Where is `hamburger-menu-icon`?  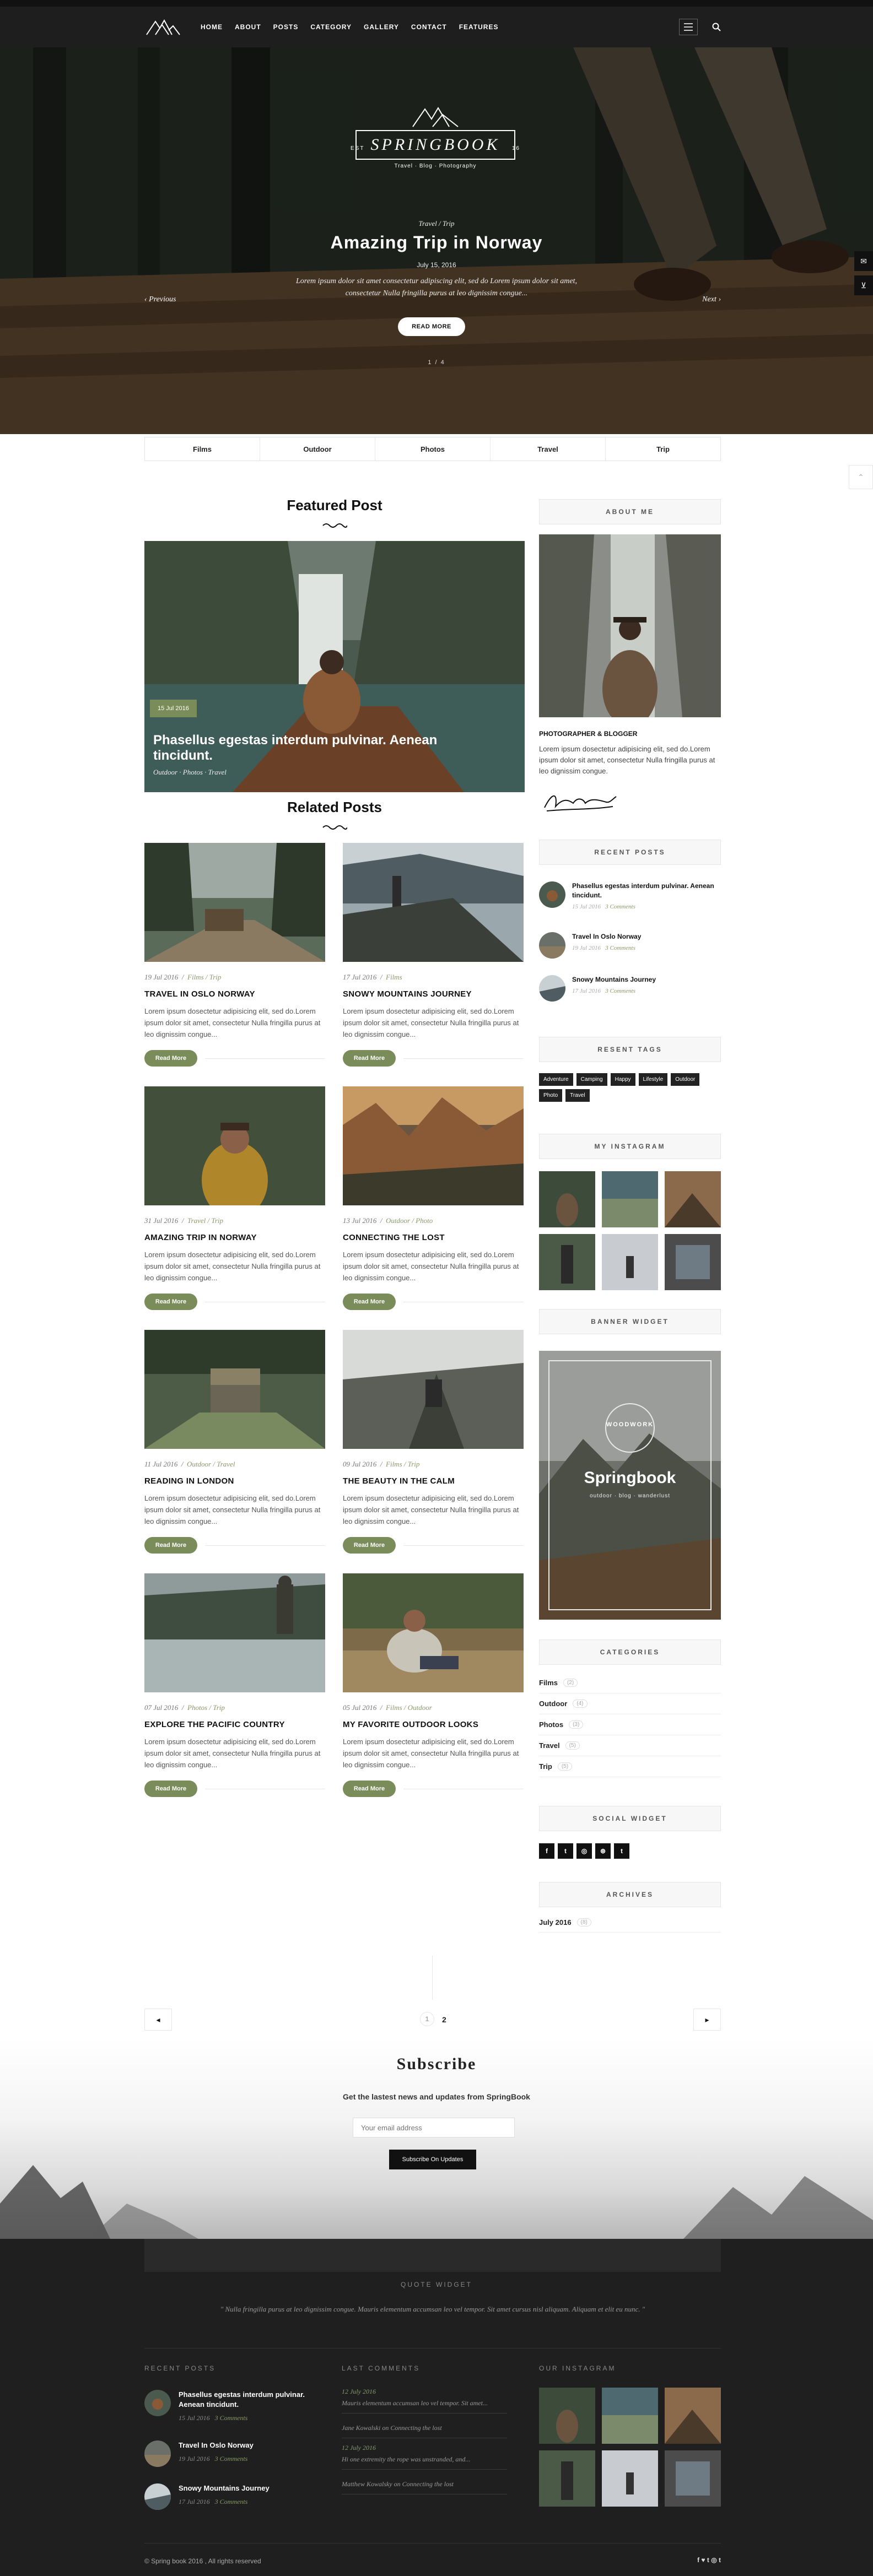 hamburger-menu-icon is located at coordinates (688, 27).